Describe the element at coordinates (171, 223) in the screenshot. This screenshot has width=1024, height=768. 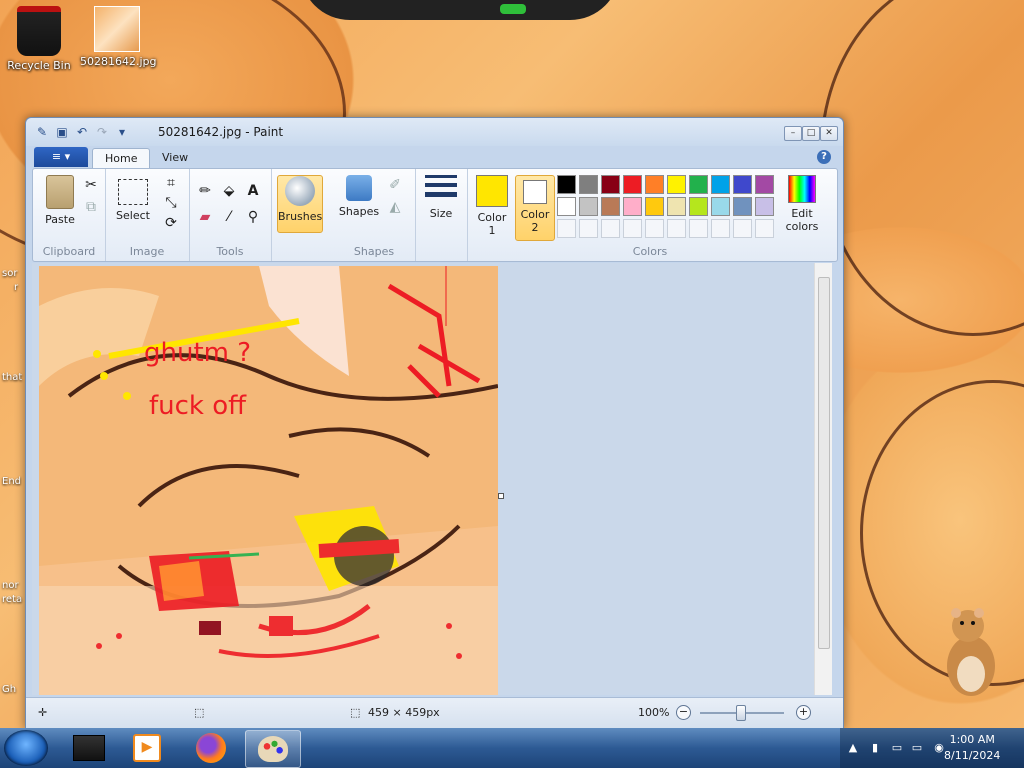
I see `rotate-icon: ⟳` at that location.